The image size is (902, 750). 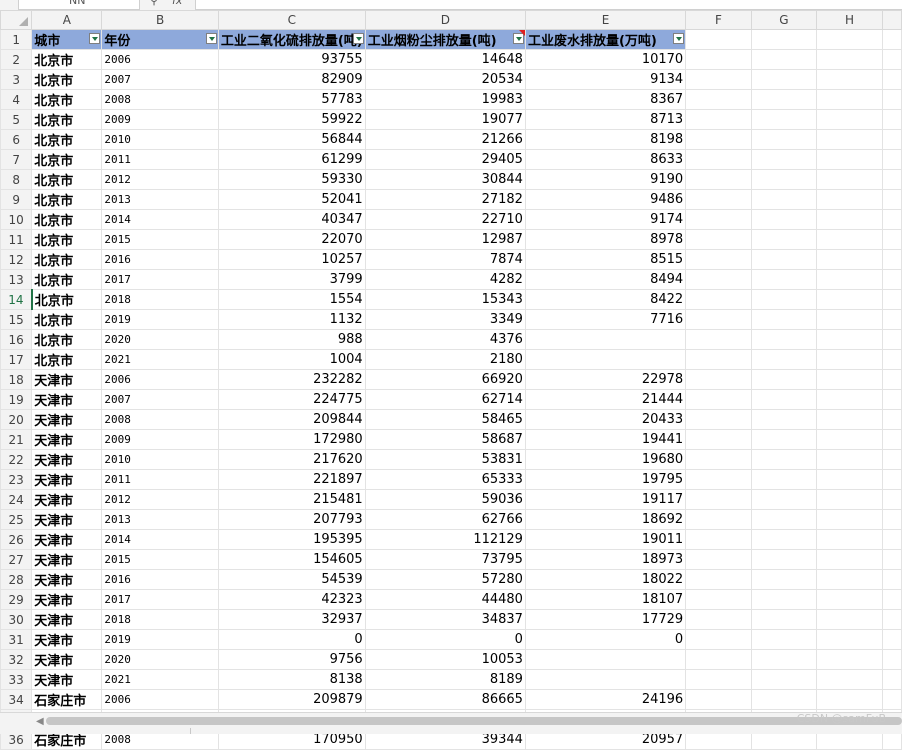 What do you see at coordinates (291, 559) in the screenshot?
I see `so2-cell: 154605` at bounding box center [291, 559].